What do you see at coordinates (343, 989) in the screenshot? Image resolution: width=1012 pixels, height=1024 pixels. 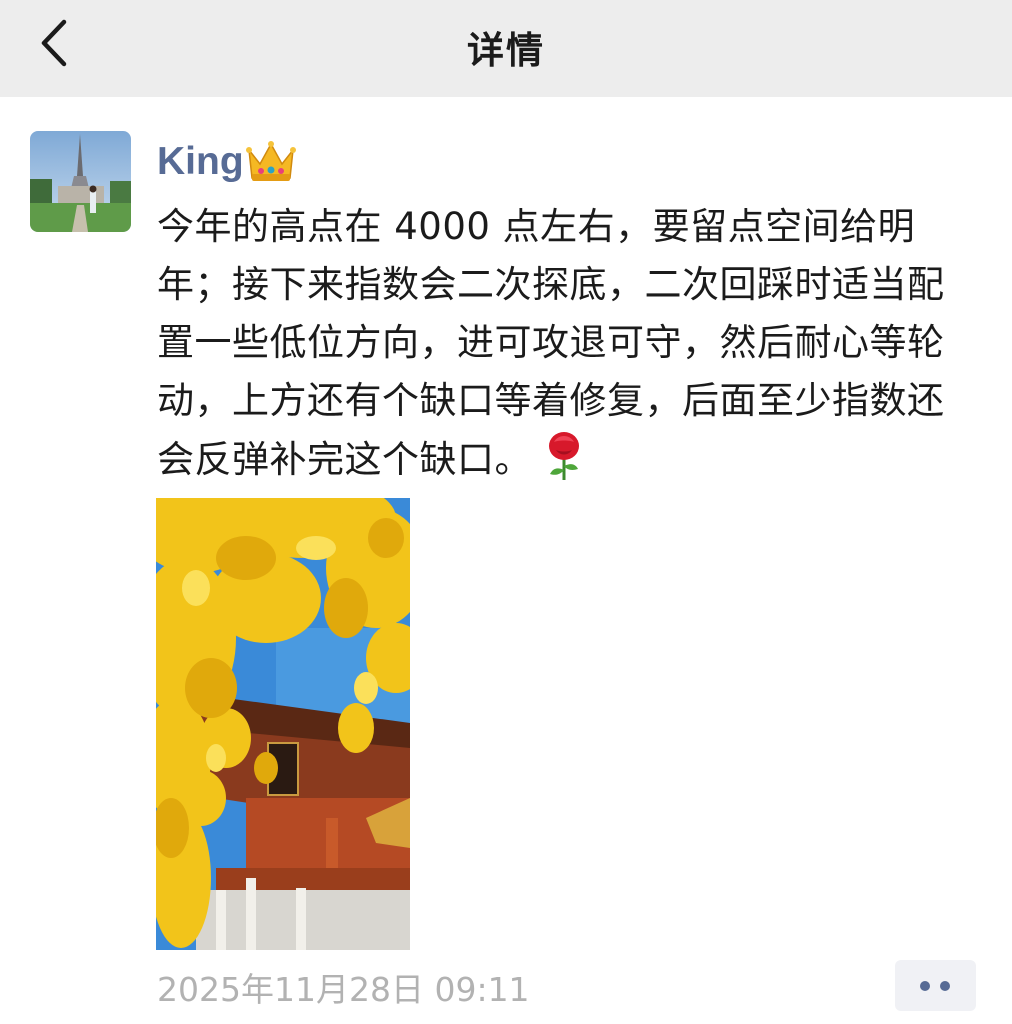 I see `post-timestamp: 2025年11月28日 09:11` at bounding box center [343, 989].